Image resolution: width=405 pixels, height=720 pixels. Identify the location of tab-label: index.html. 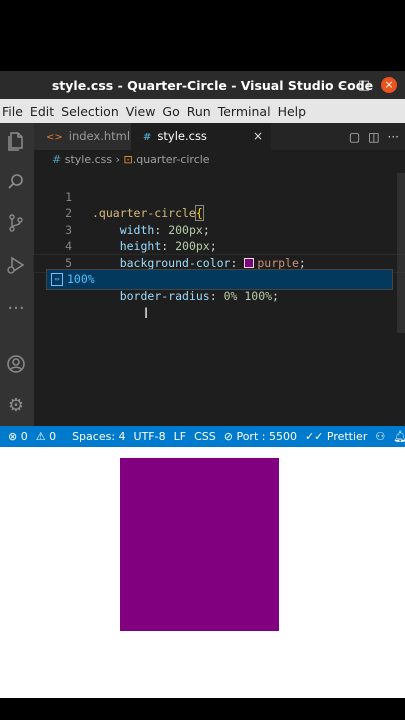
(99, 136).